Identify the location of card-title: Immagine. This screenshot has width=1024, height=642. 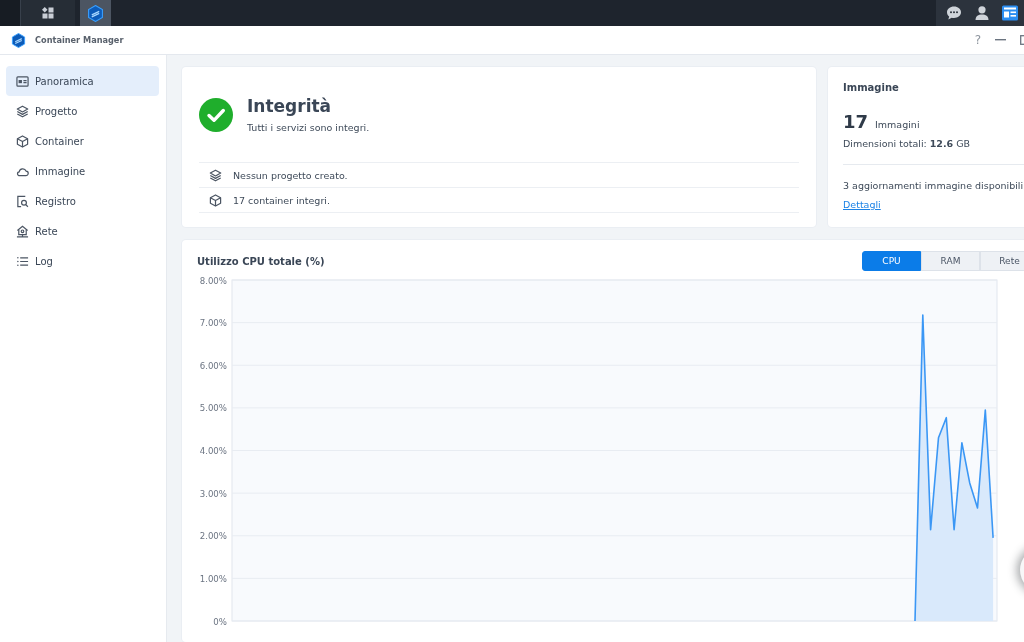
(871, 88).